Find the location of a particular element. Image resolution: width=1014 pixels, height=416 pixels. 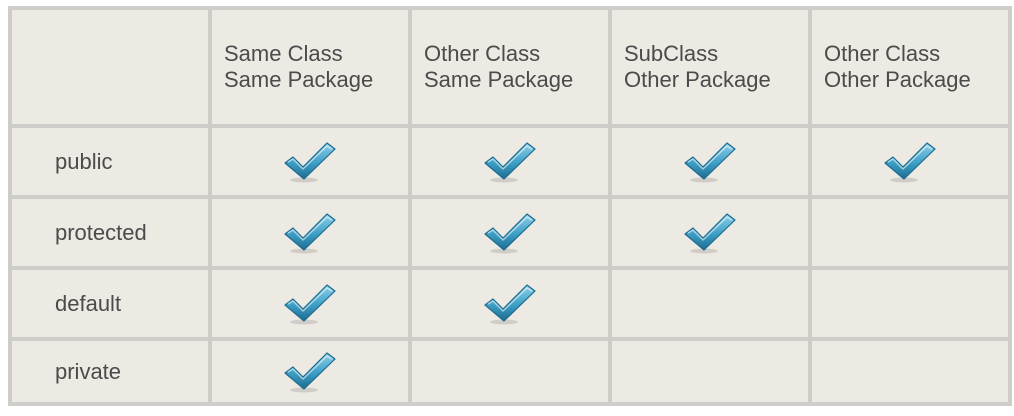

column-header-same-class-same-package: Same Class Same Package is located at coordinates (310, 67).